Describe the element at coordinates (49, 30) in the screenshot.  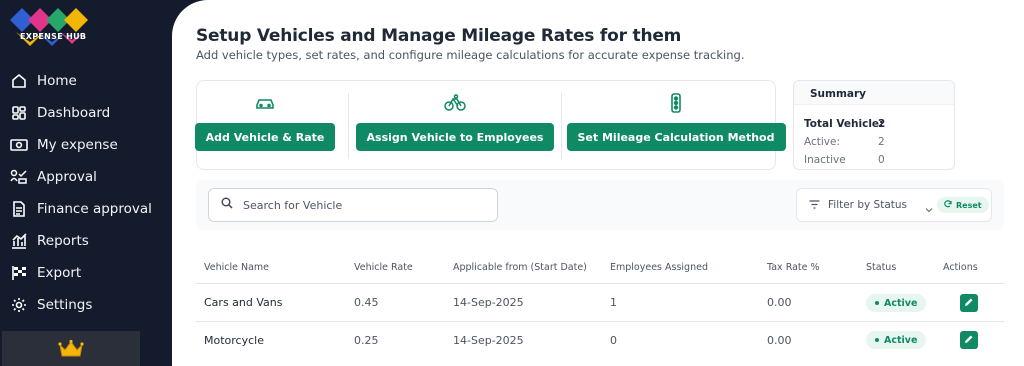
I see `brand-logo: EXPENSE HUB` at that location.